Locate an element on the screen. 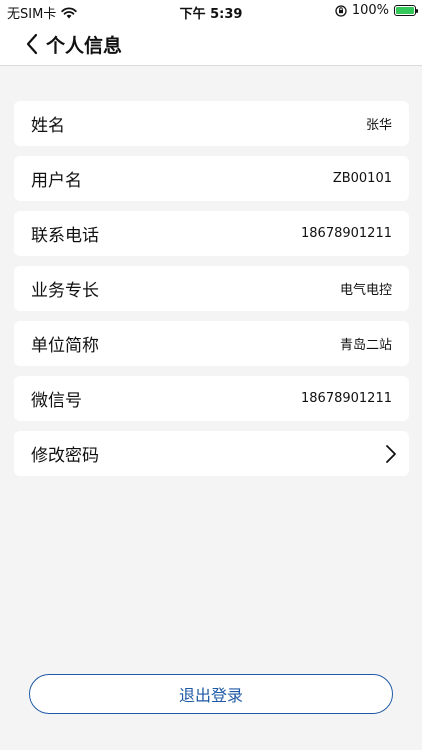 This screenshot has width=422, height=750. row-specialty: 业务专长 电气电控 is located at coordinates (211, 288).